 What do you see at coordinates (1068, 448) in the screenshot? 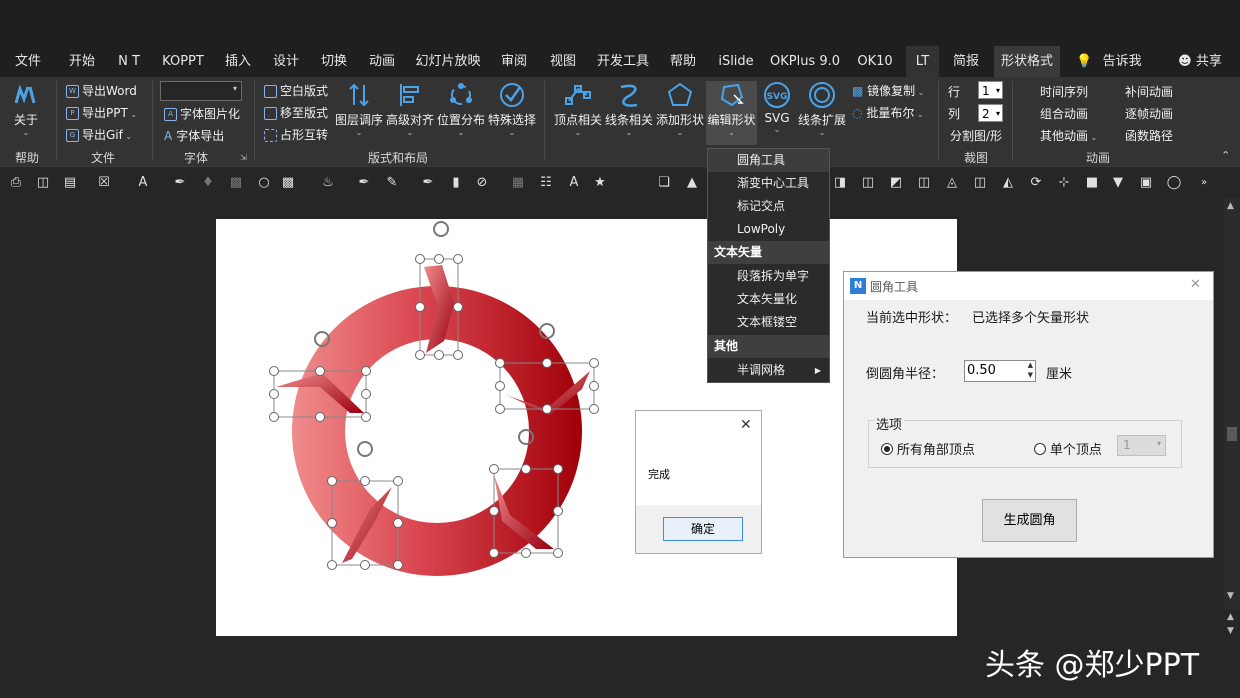
I see `single-vertex-radio: 单个顶点` at bounding box center [1068, 448].